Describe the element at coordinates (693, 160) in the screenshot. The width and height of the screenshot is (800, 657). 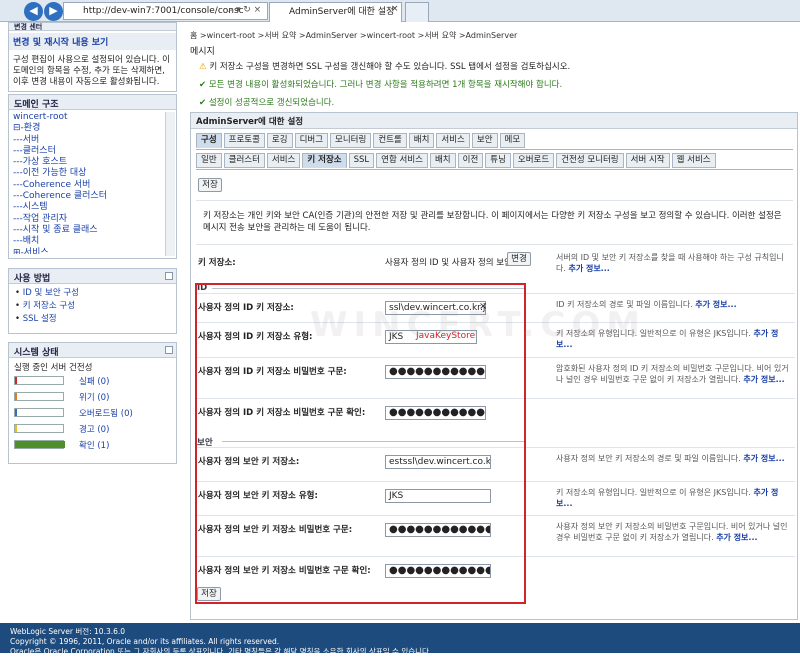
I see `tab-tabs2-12: 웹 서비스` at that location.